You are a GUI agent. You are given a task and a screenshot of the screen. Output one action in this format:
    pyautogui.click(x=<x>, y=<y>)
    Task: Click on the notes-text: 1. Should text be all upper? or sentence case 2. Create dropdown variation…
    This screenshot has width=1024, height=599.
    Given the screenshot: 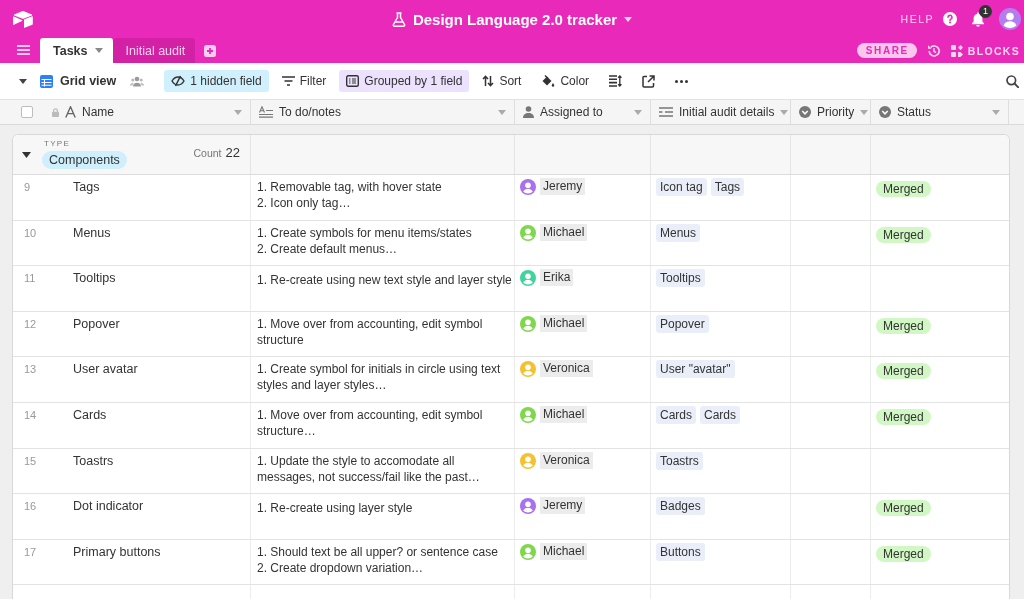 What is the action you would take?
    pyautogui.click(x=377, y=559)
    